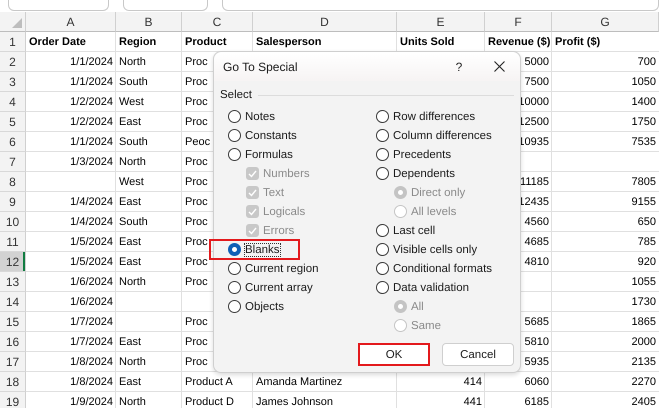 The width and height of the screenshot is (659, 408). What do you see at coordinates (13, 162) in the screenshot?
I see `row-header: 7` at bounding box center [13, 162].